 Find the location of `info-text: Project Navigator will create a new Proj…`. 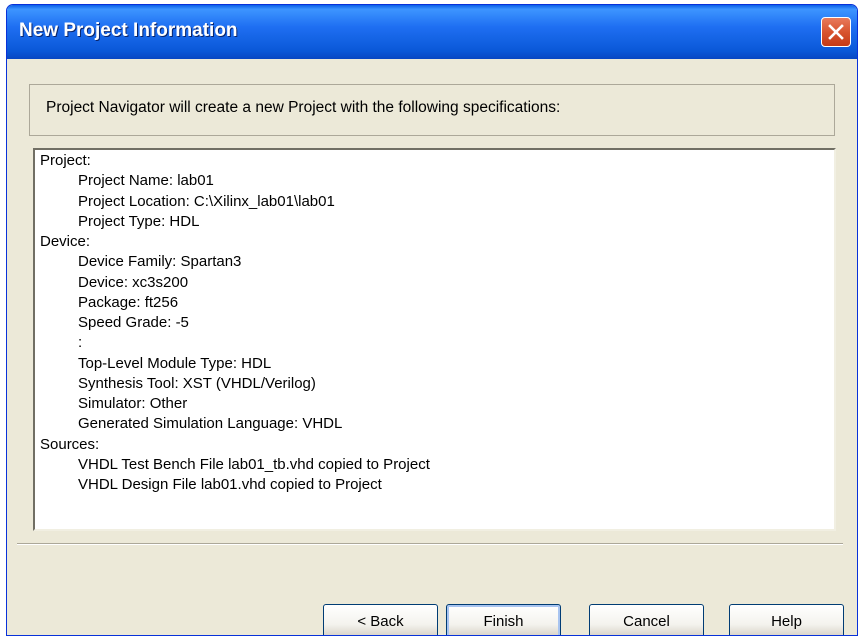

info-text: Project Navigator will create a new Proj… is located at coordinates (303, 107).